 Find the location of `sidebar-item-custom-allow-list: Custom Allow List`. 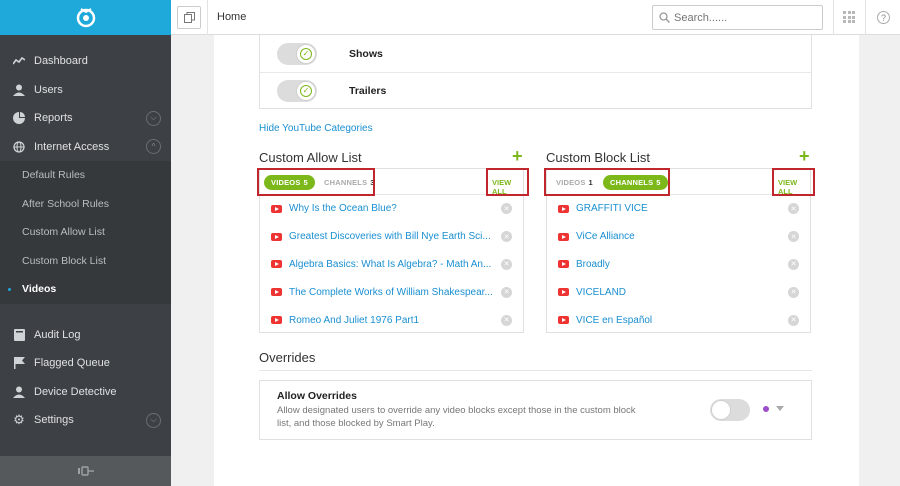

sidebar-item-custom-allow-list: Custom Allow List is located at coordinates (85, 232).